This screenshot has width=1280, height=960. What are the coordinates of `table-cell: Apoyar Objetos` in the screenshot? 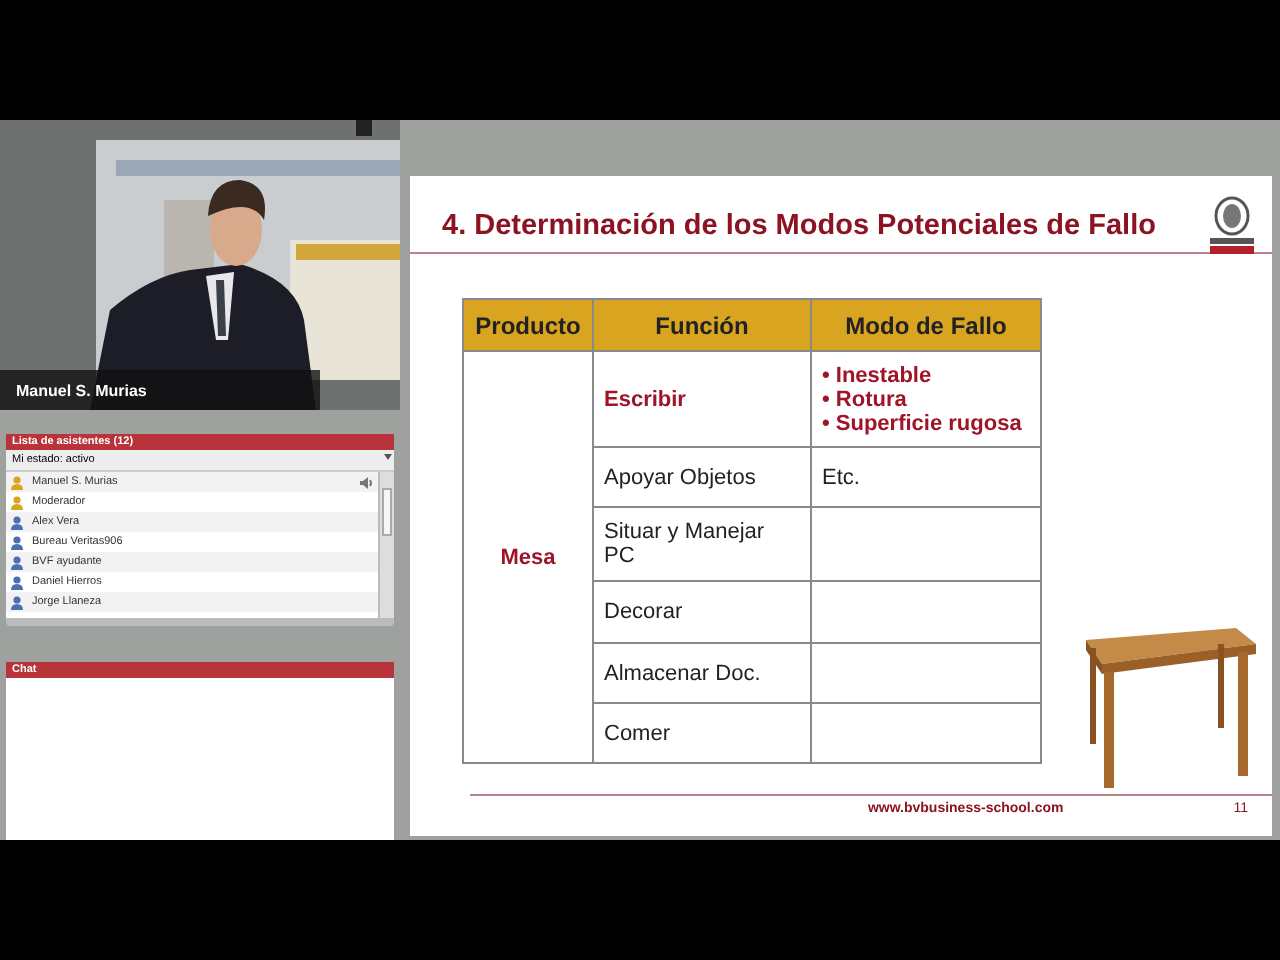 It's located at (702, 477).